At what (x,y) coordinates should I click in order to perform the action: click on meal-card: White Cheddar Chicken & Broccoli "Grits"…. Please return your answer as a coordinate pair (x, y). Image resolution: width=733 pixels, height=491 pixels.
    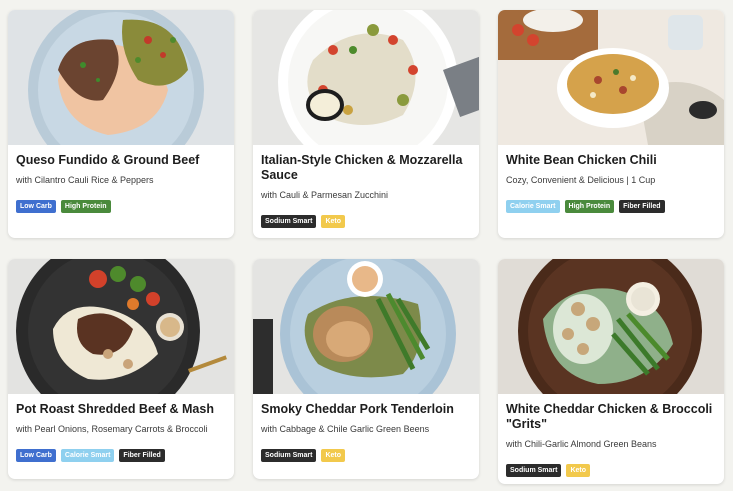
    Looking at the image, I should click on (611, 371).